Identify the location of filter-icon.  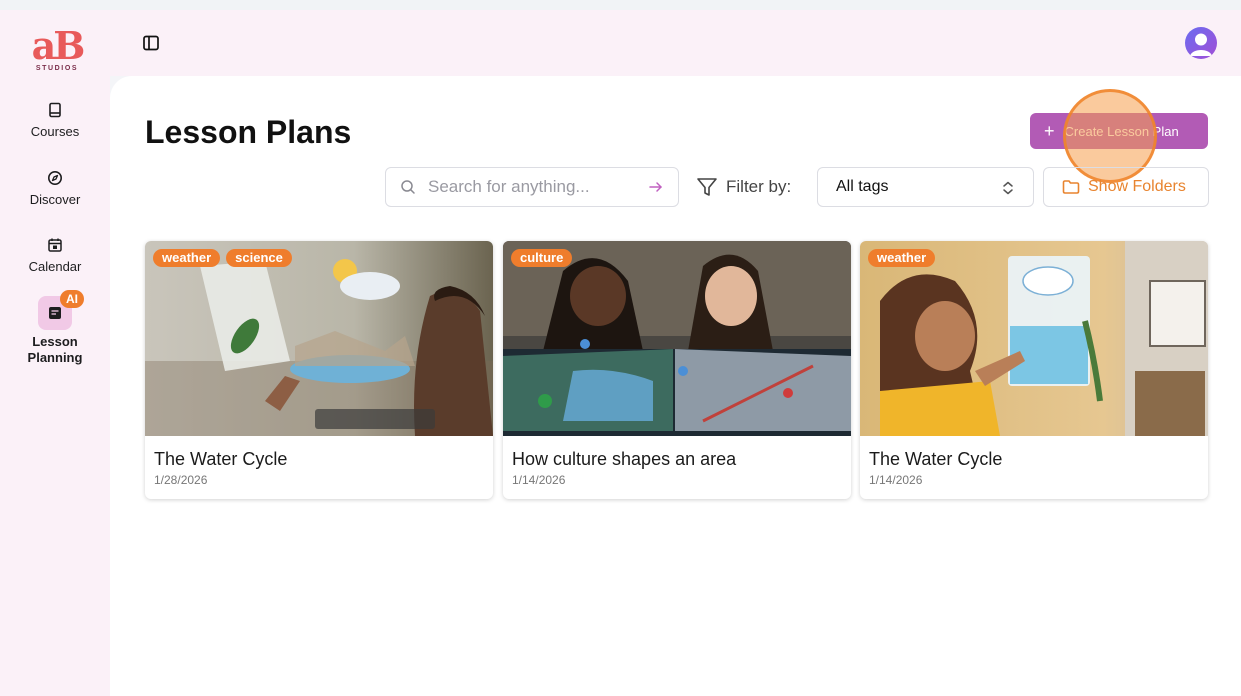
(707, 187).